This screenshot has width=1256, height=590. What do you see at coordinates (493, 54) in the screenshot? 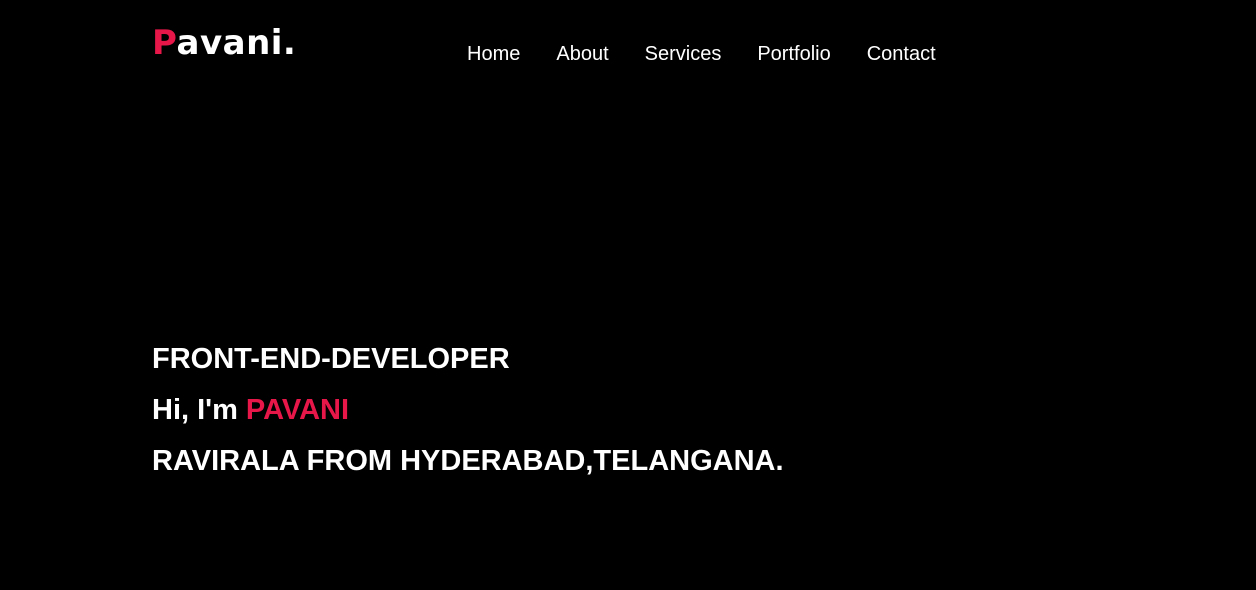
I see `nav-link-home: Home` at bounding box center [493, 54].